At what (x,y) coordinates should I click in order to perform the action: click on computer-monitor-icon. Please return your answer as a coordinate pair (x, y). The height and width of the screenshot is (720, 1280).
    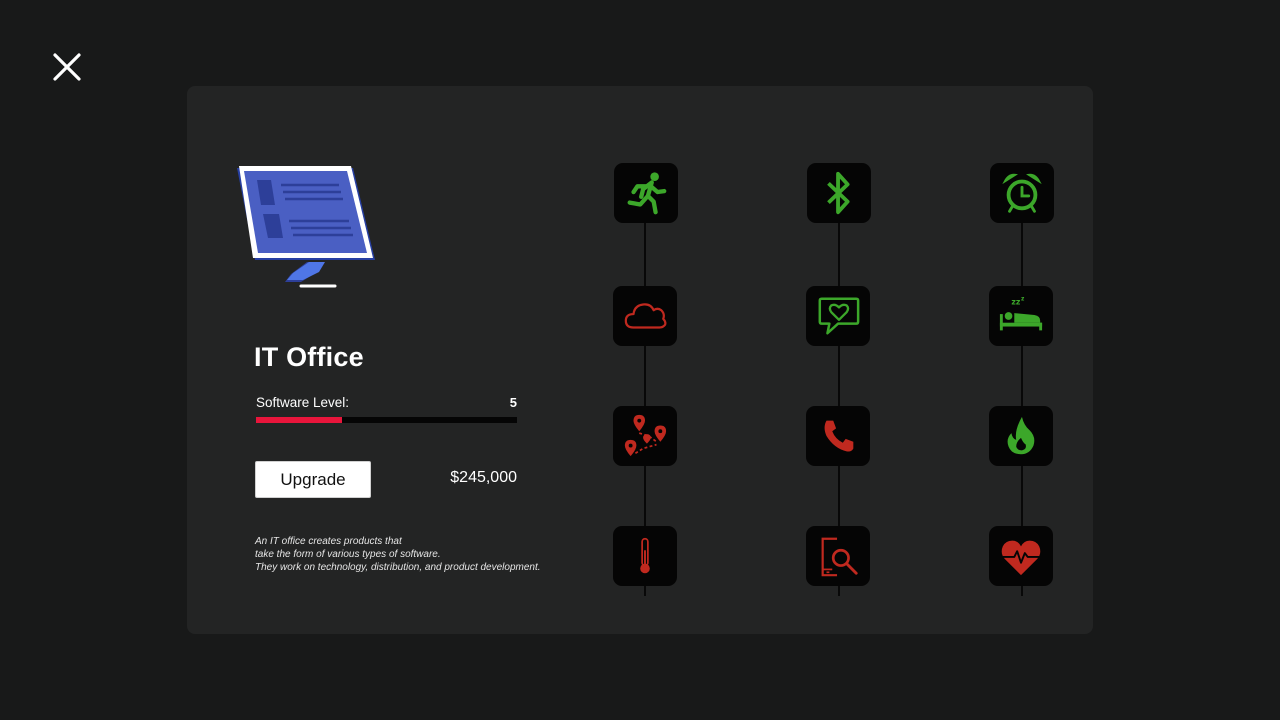
    Looking at the image, I should click on (306, 227).